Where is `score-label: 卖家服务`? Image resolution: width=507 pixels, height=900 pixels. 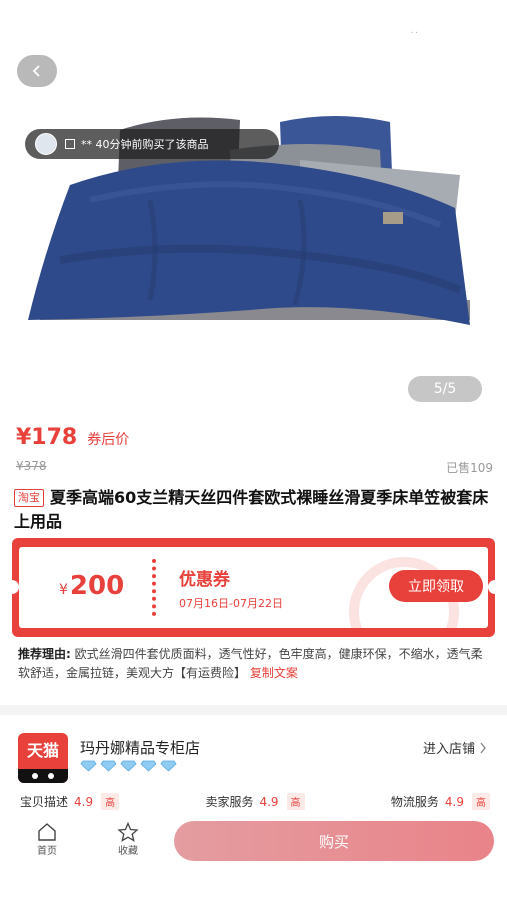 score-label: 卖家服务 is located at coordinates (229, 802).